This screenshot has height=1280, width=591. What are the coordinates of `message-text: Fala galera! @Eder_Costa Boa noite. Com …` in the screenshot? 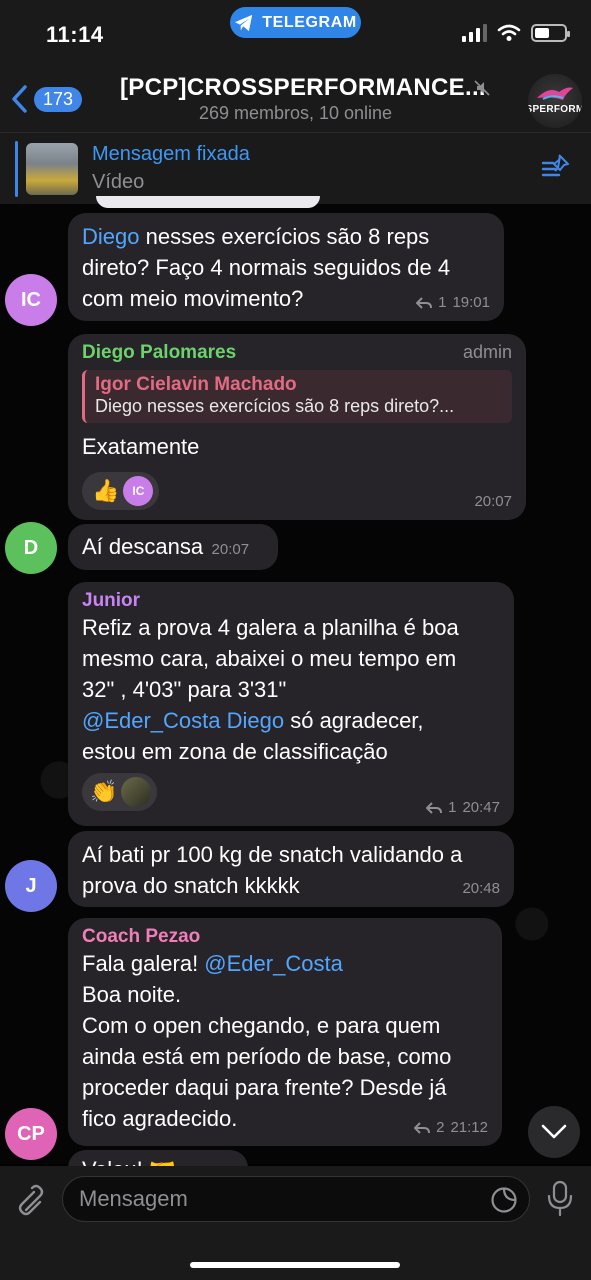 It's located at (267, 1041).